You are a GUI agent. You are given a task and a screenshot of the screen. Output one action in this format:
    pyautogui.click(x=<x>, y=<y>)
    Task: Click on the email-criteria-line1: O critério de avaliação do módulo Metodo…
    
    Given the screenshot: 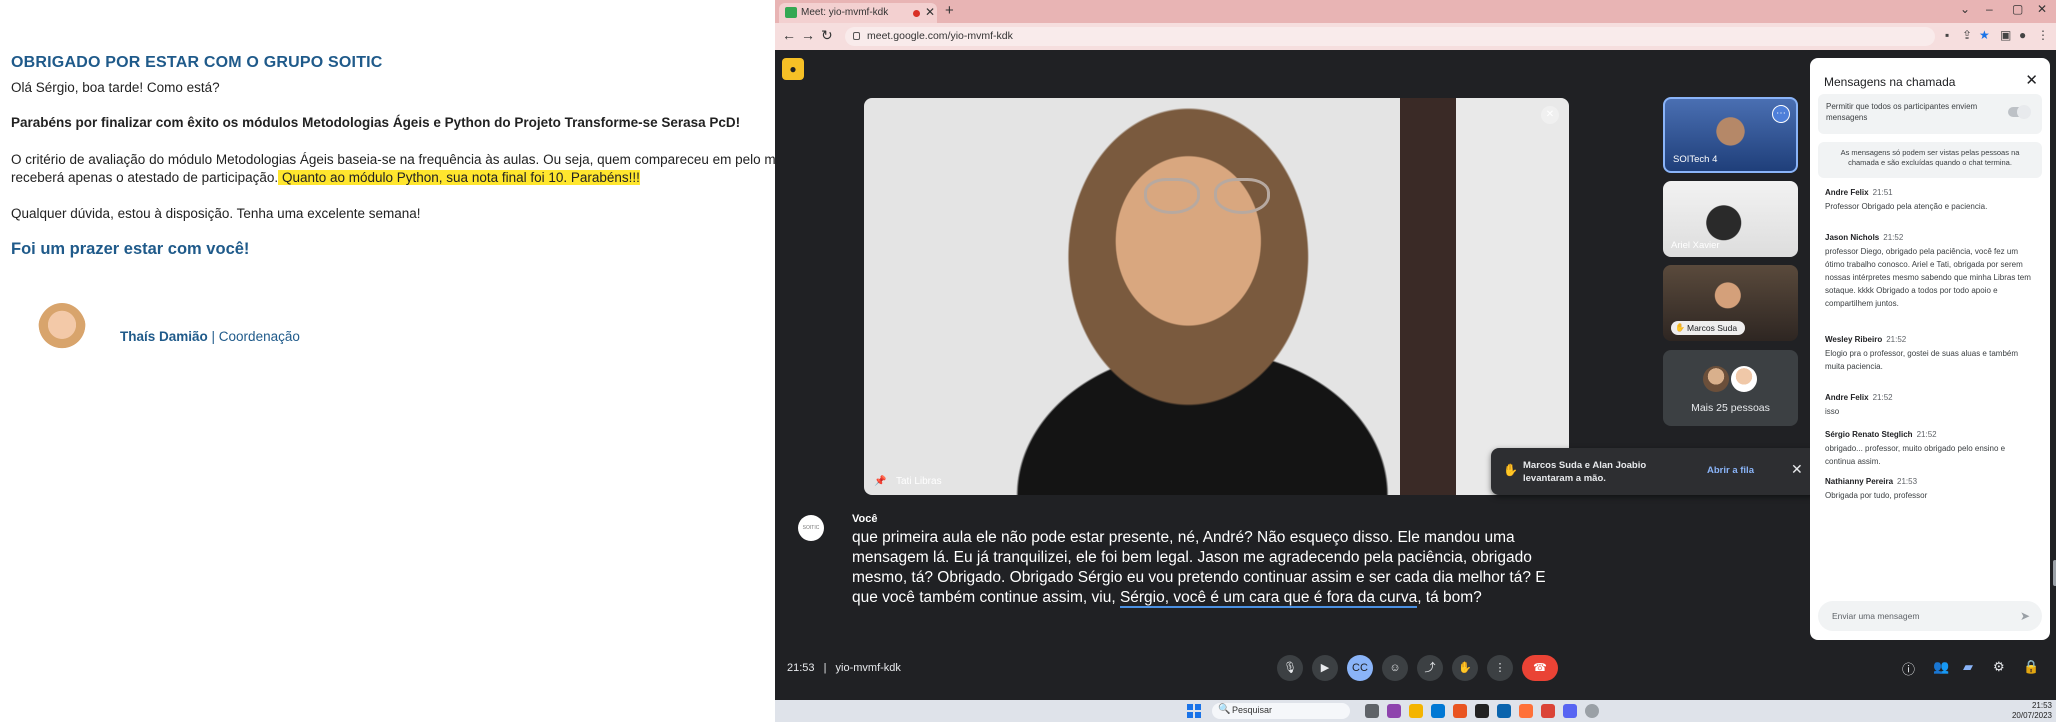 What is the action you would take?
    pyautogui.click(x=393, y=159)
    